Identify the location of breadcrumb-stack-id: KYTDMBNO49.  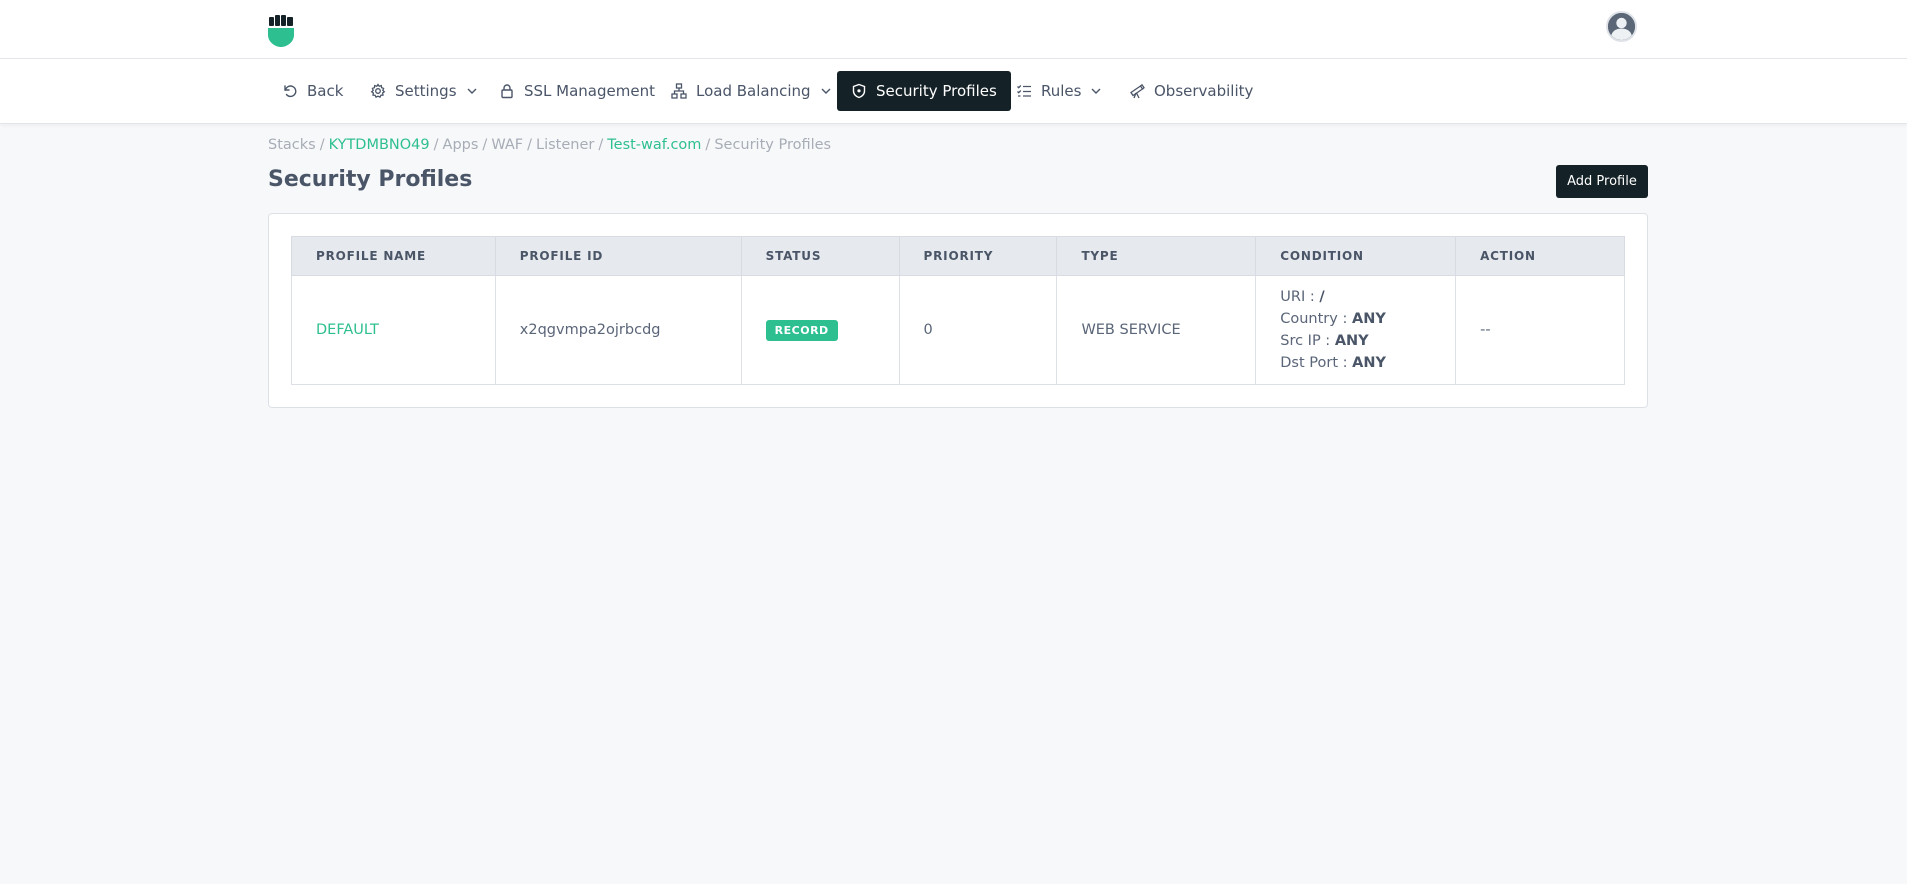
(379, 145).